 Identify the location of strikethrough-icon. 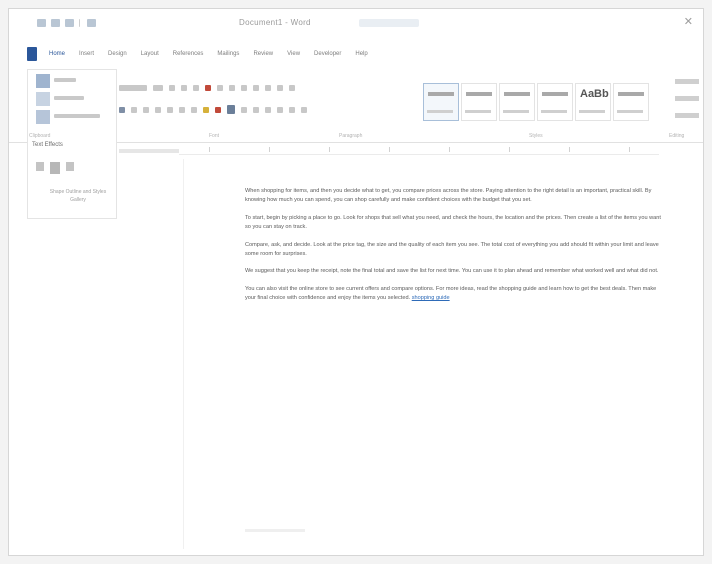
(158, 109).